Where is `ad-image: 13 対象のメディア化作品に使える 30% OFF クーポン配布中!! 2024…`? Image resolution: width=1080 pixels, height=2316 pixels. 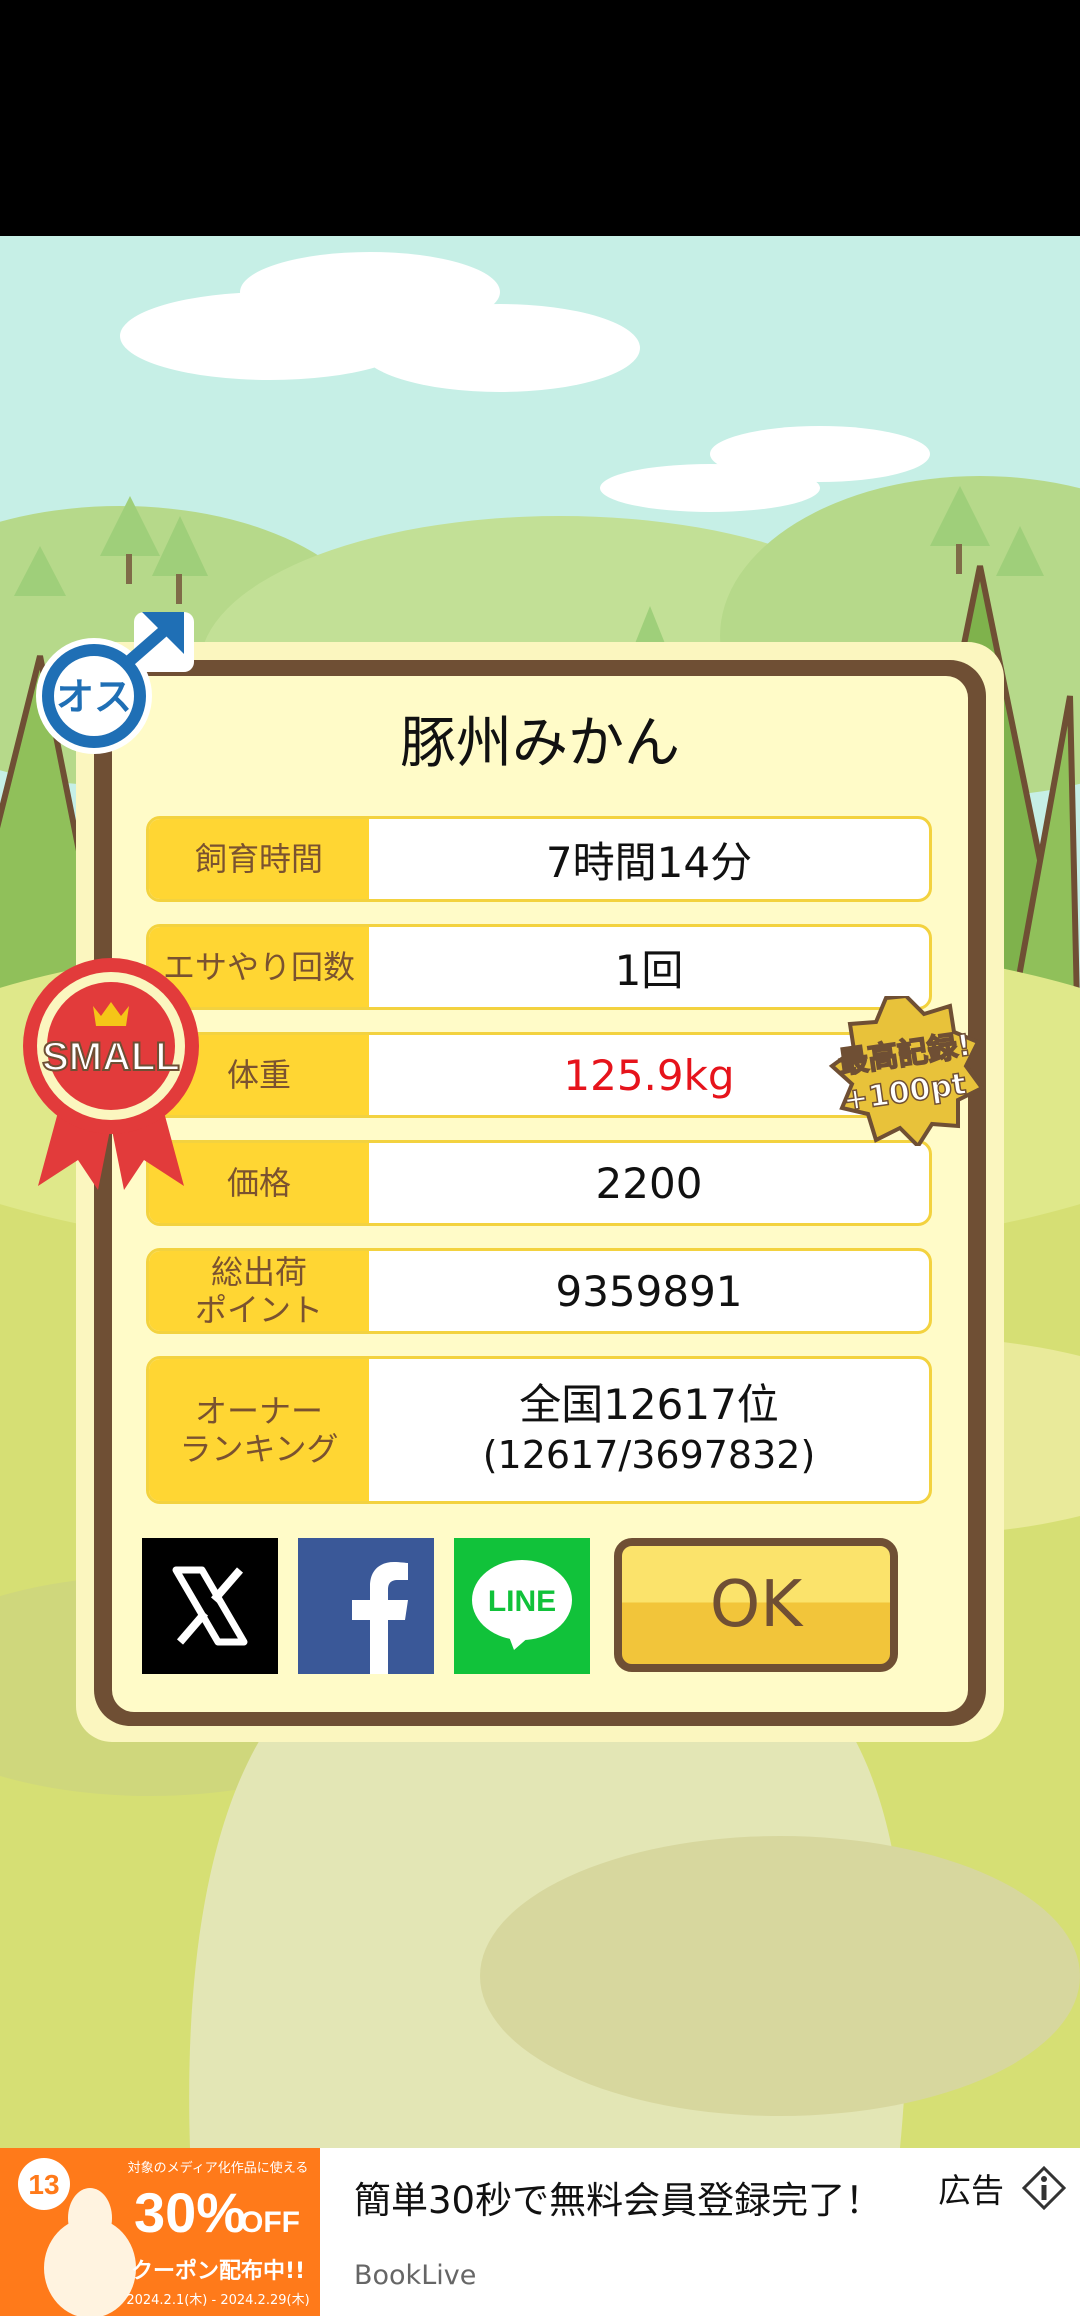
ad-image: 13 対象のメディア化作品に使える 30% OFF クーポン配布中!! 2024… is located at coordinates (160, 2232).